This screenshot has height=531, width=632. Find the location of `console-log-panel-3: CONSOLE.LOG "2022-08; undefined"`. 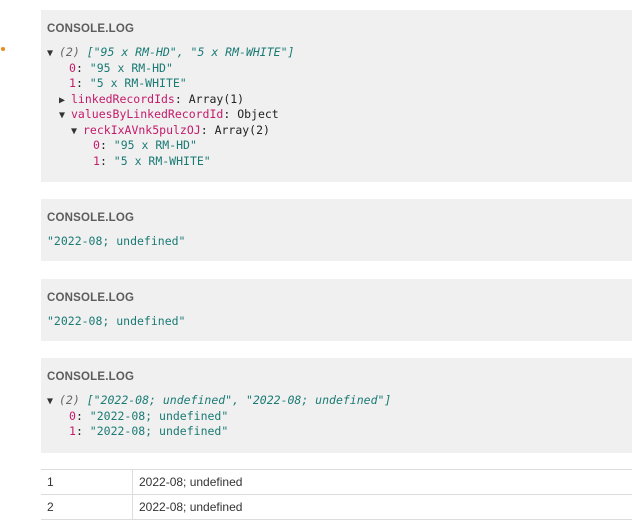

console-log-panel-3: CONSOLE.LOG "2022-08; undefined" is located at coordinates (336, 310).